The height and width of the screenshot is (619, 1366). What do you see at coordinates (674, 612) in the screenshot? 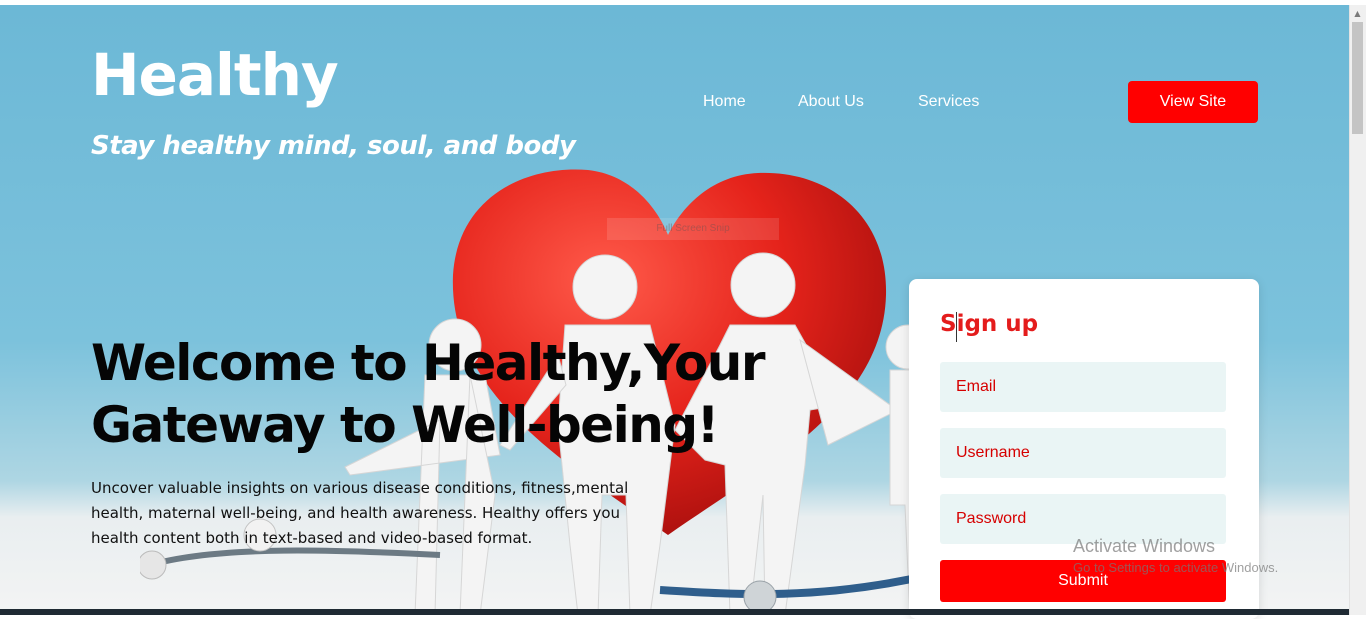
I see `taskbar-edge` at bounding box center [674, 612].